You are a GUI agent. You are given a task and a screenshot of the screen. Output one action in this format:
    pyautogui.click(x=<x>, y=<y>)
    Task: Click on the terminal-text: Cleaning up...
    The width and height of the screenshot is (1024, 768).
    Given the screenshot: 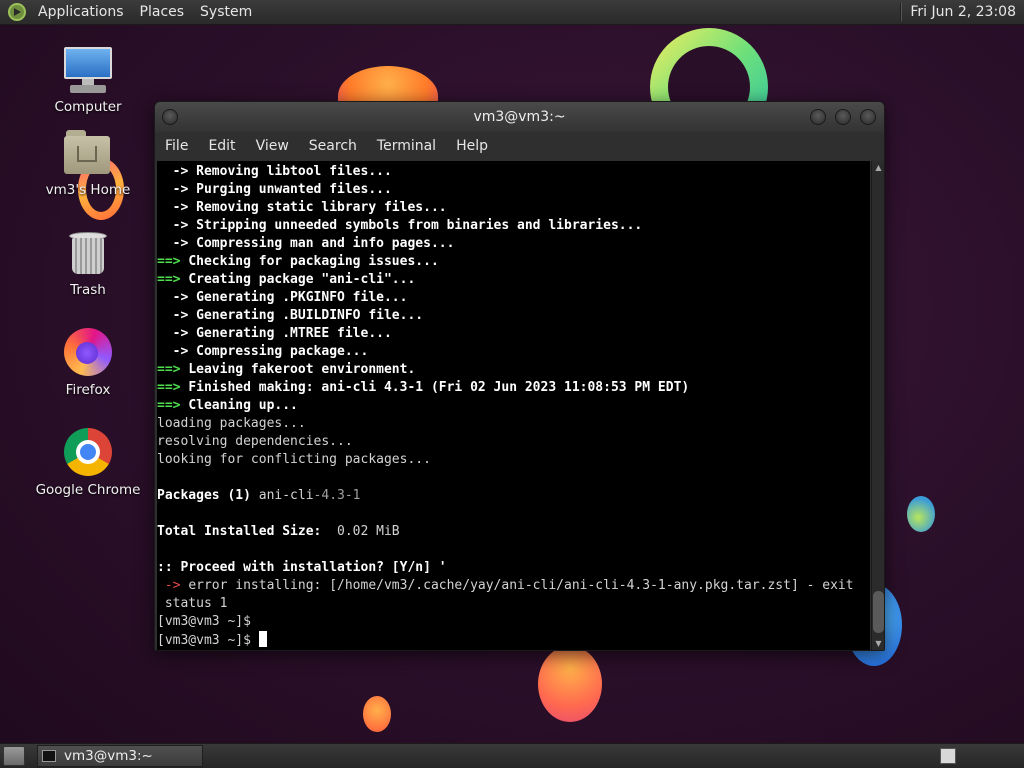 What is the action you would take?
    pyautogui.click(x=243, y=405)
    